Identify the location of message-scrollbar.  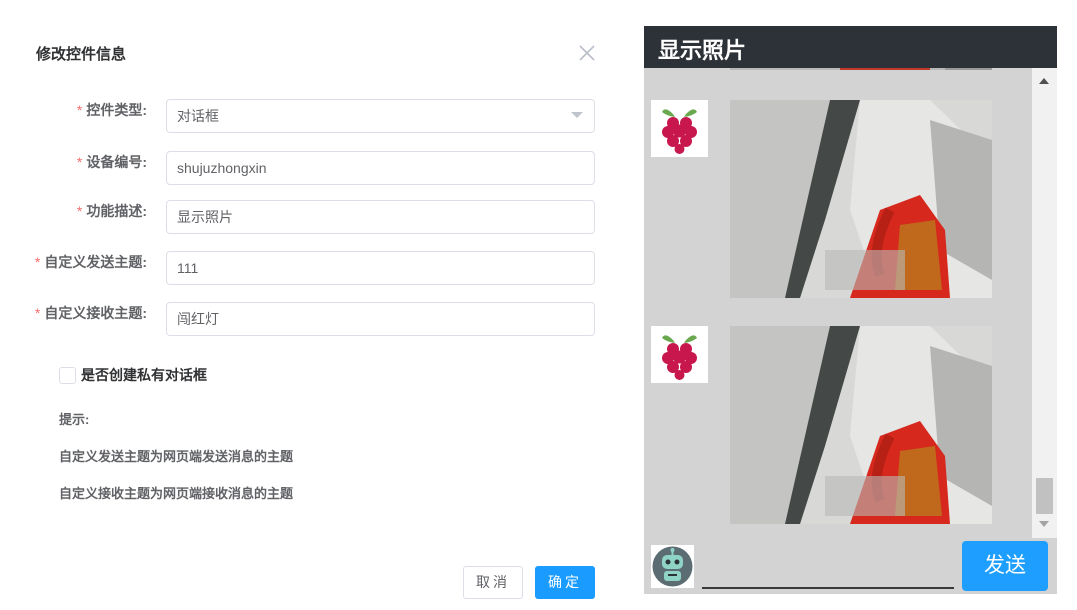
(1044, 303).